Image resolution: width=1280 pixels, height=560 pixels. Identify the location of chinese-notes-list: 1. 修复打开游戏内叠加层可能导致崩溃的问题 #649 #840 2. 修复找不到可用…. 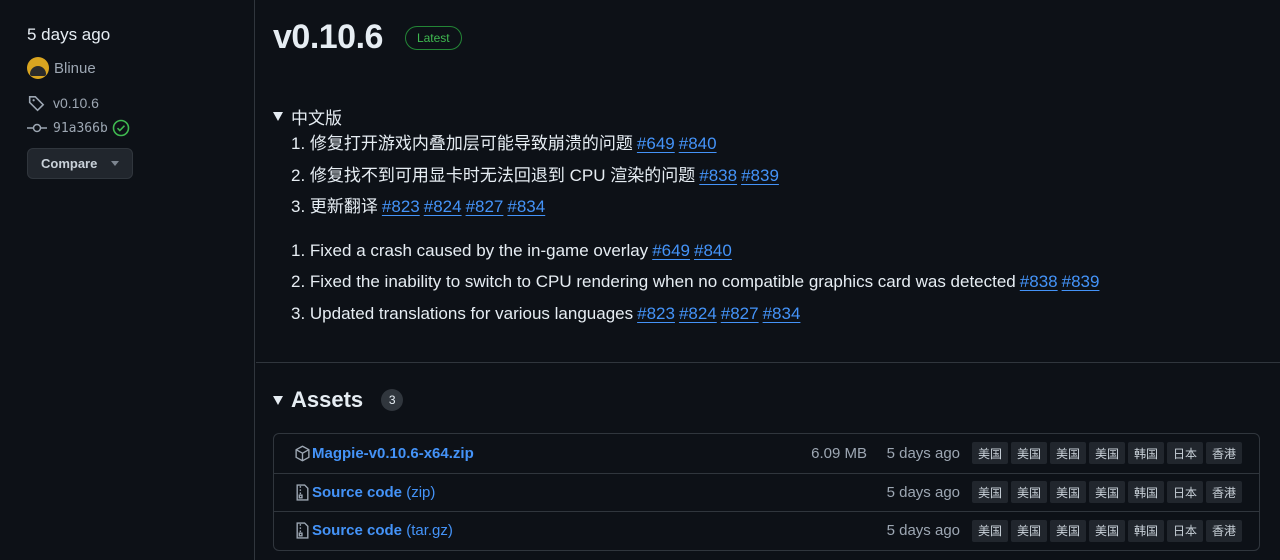
(768, 175).